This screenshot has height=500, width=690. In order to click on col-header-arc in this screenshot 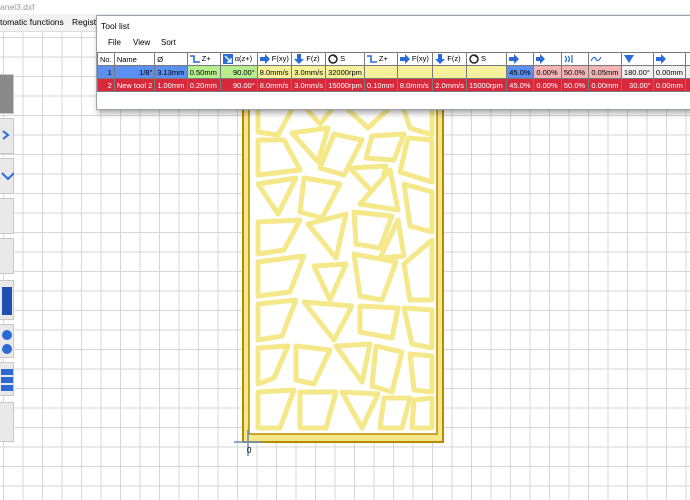, I will do `click(547, 59)`.